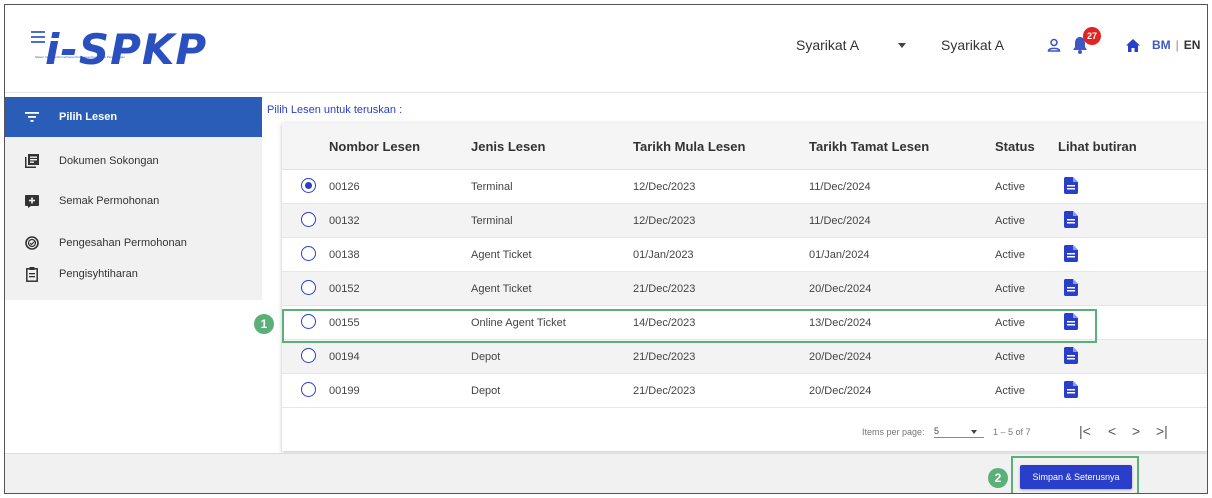 The image size is (1212, 498). What do you see at coordinates (998, 478) in the screenshot?
I see `step-2-badge: 2` at bounding box center [998, 478].